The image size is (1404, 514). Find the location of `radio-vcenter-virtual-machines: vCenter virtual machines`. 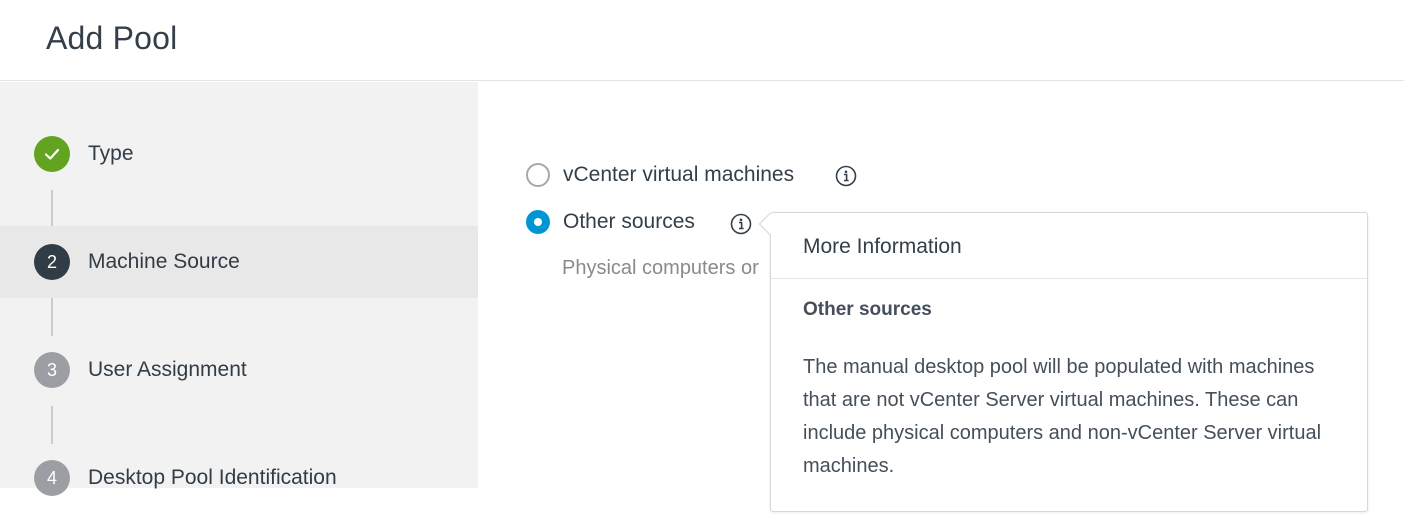

radio-vcenter-virtual-machines: vCenter virtual machines is located at coordinates (660, 175).